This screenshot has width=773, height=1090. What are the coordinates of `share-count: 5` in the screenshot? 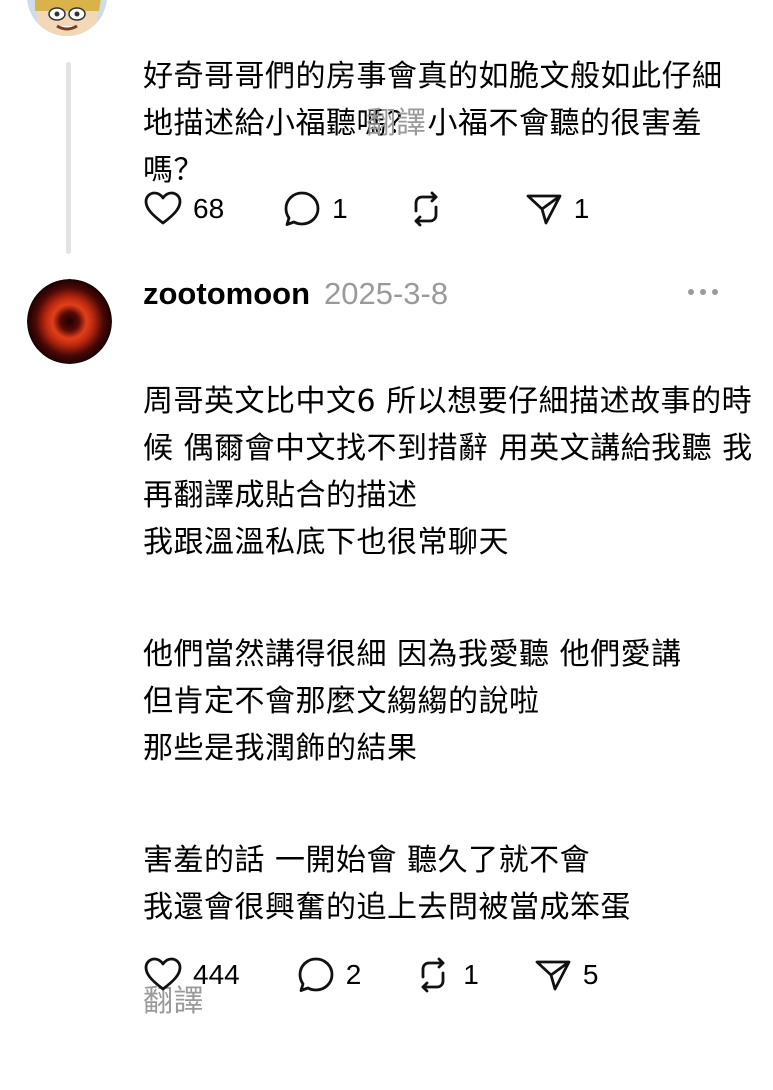 It's located at (590, 974).